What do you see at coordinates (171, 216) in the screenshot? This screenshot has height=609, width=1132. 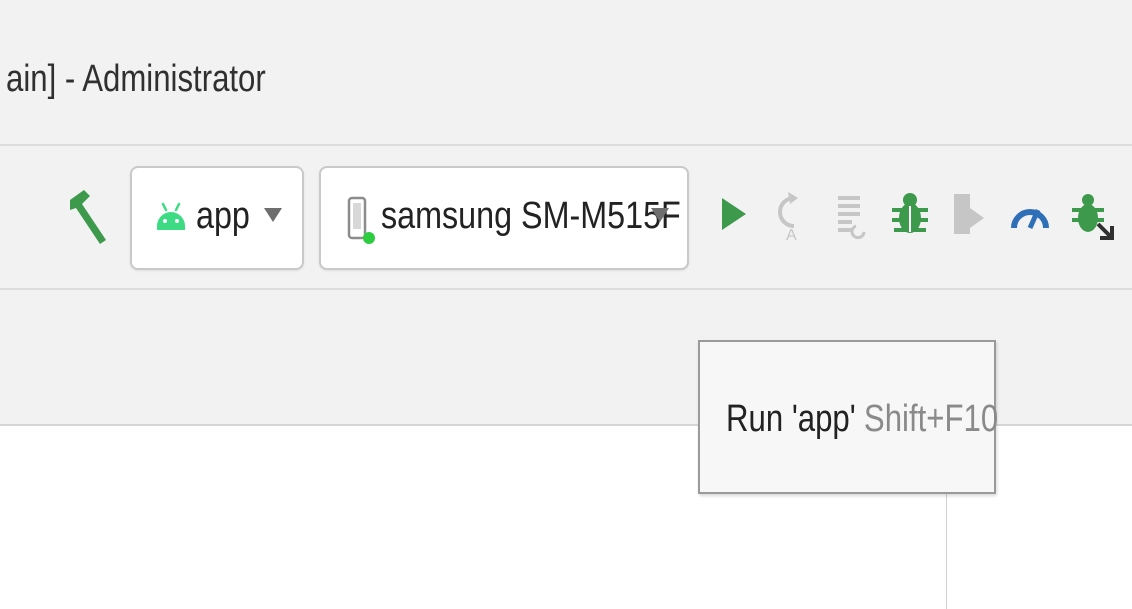 I see `android-icon` at bounding box center [171, 216].